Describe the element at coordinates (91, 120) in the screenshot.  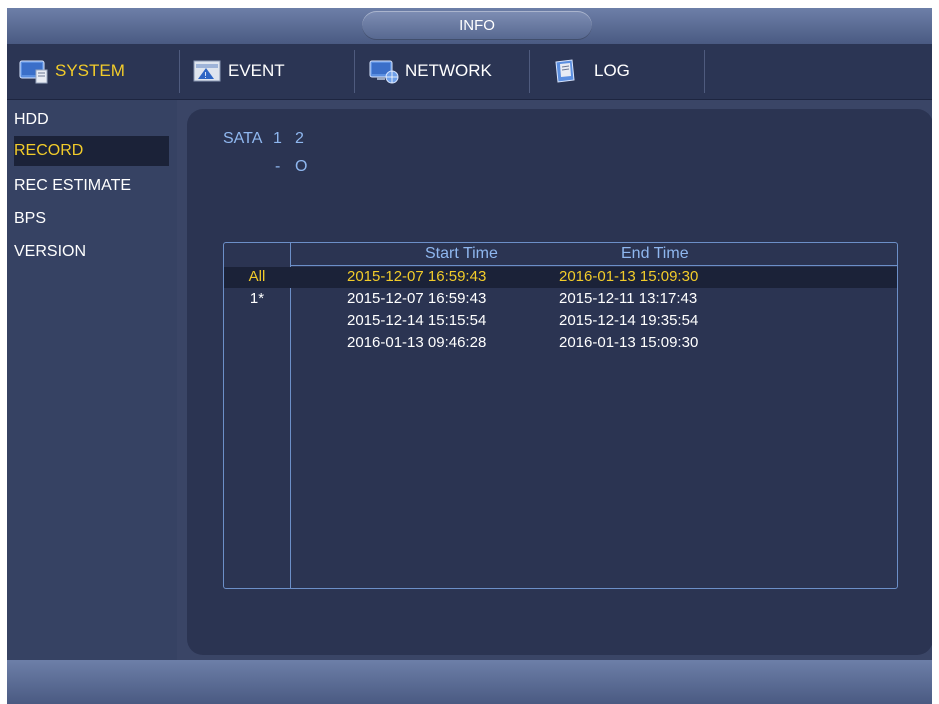
I see `sidebar-item-hdd: HDD` at that location.